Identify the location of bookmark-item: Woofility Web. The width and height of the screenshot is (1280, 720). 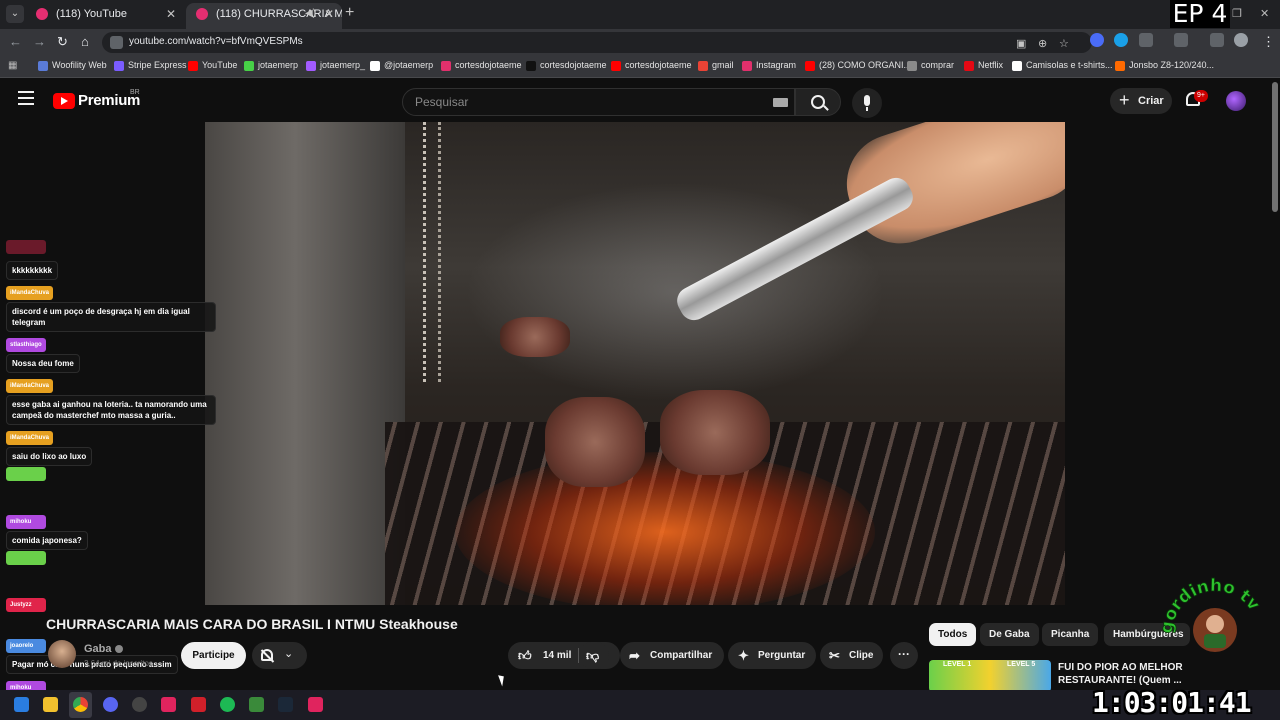
(72, 65).